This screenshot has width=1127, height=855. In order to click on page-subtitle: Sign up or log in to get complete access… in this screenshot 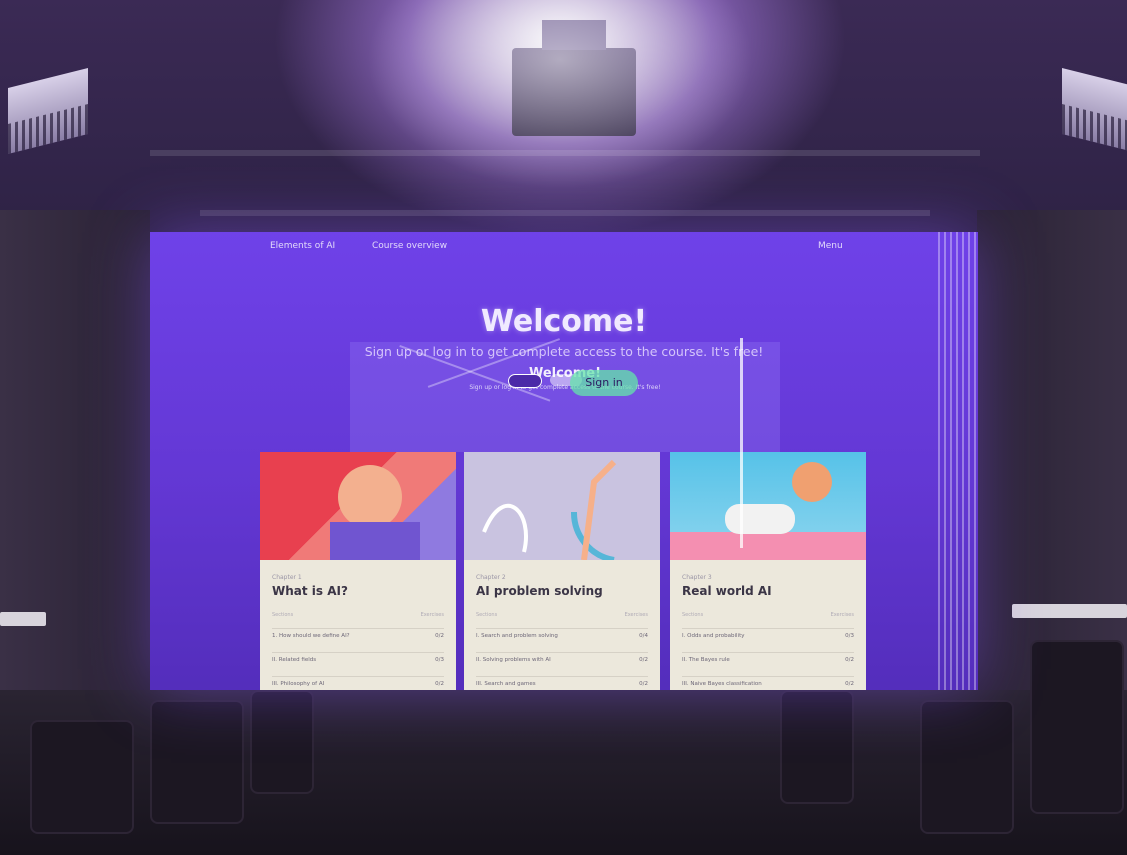, I will do `click(564, 351)`.